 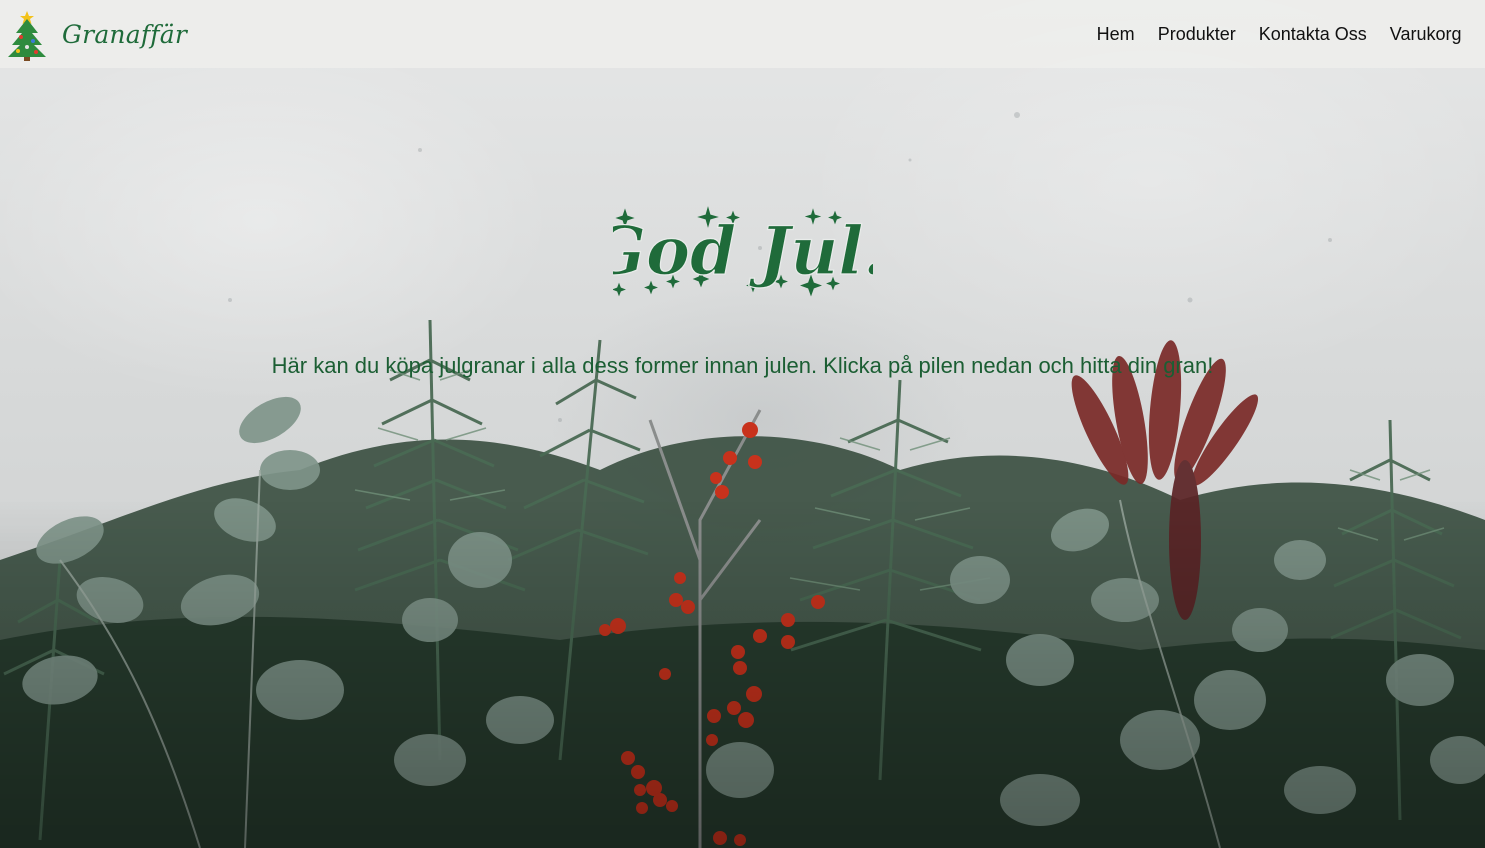 What do you see at coordinates (1425, 34) in the screenshot?
I see `nav-link-varukorg: Varukorg` at bounding box center [1425, 34].